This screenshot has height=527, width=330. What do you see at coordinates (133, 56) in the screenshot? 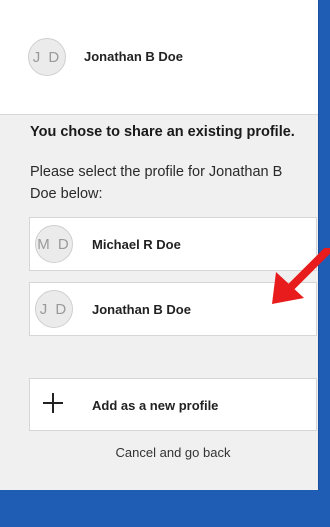
I see `header-name: Jonathan B Doe` at bounding box center [133, 56].